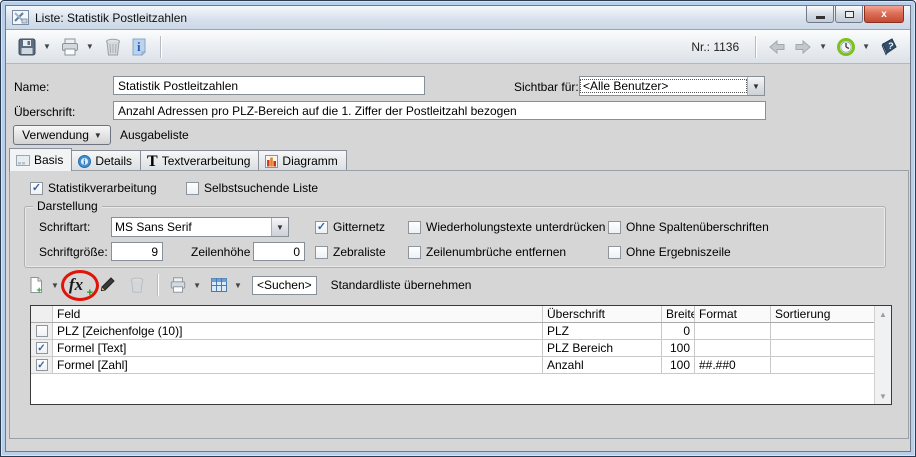 The image size is (916, 457). Describe the element at coordinates (139, 47) in the screenshot. I see `info-button: i` at that location.